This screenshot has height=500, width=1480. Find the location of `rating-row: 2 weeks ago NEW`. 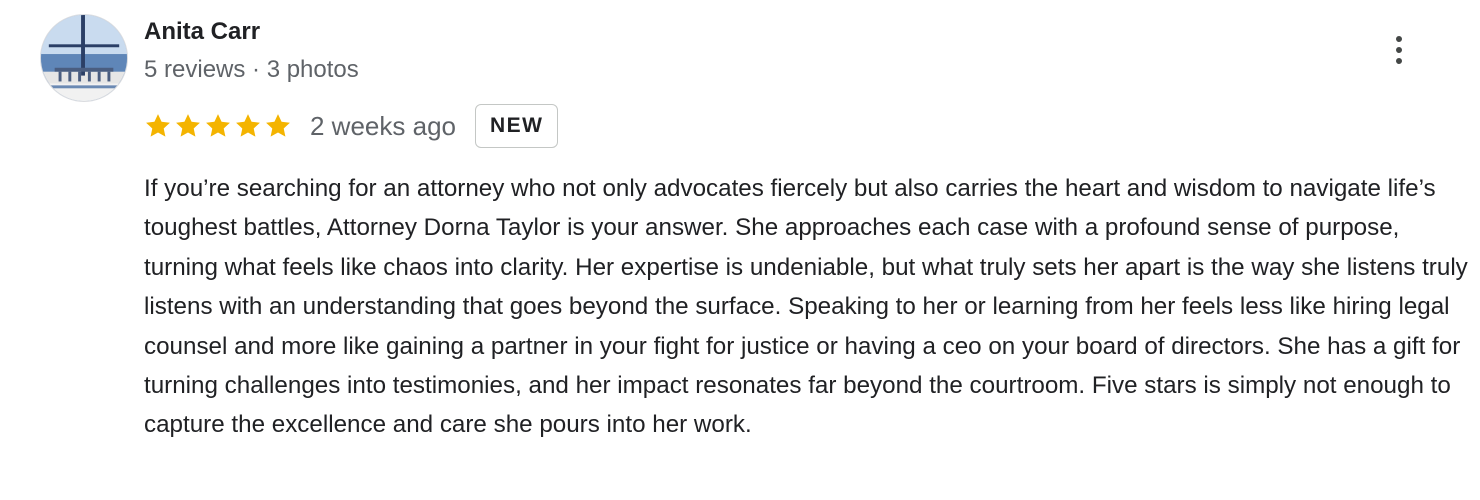

rating-row: 2 weeks ago NEW is located at coordinates (351, 126).